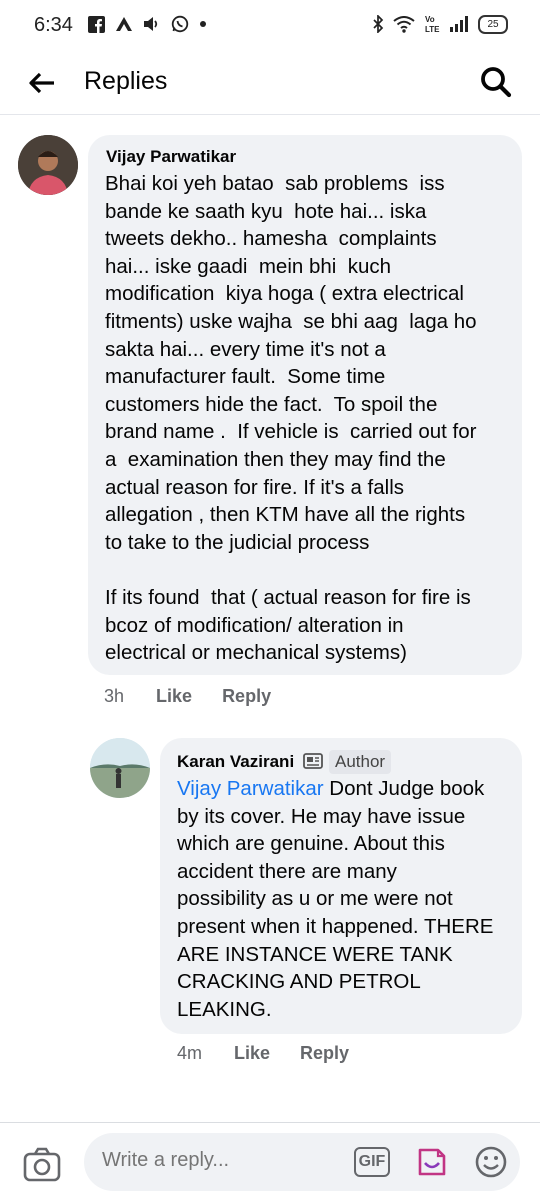 The height and width of the screenshot is (1201, 540). Describe the element at coordinates (493, 24) in the screenshot. I see `battery-icon: 25` at that location.